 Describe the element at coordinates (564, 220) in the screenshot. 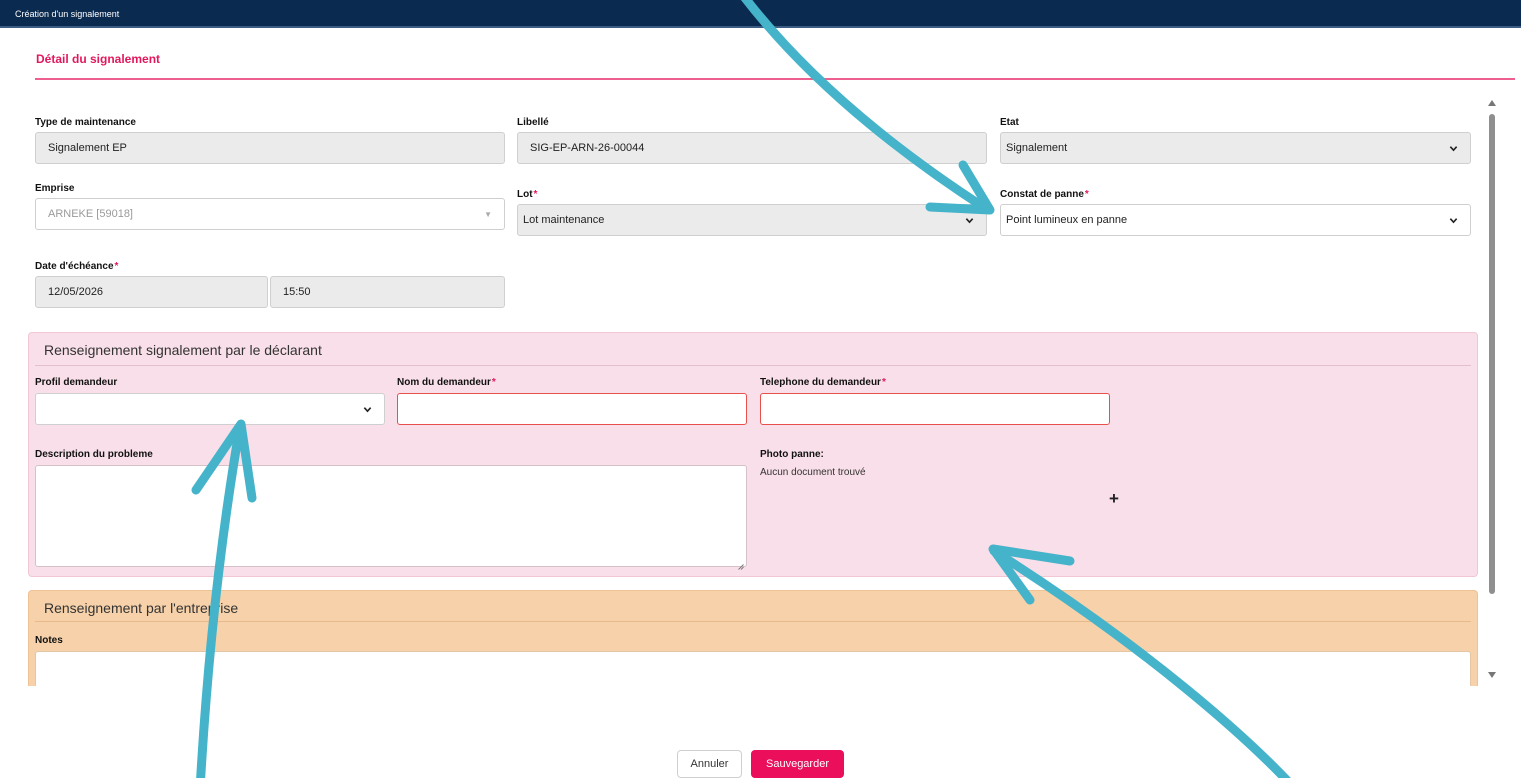

I see `lot-value: Lot maintenance` at that location.